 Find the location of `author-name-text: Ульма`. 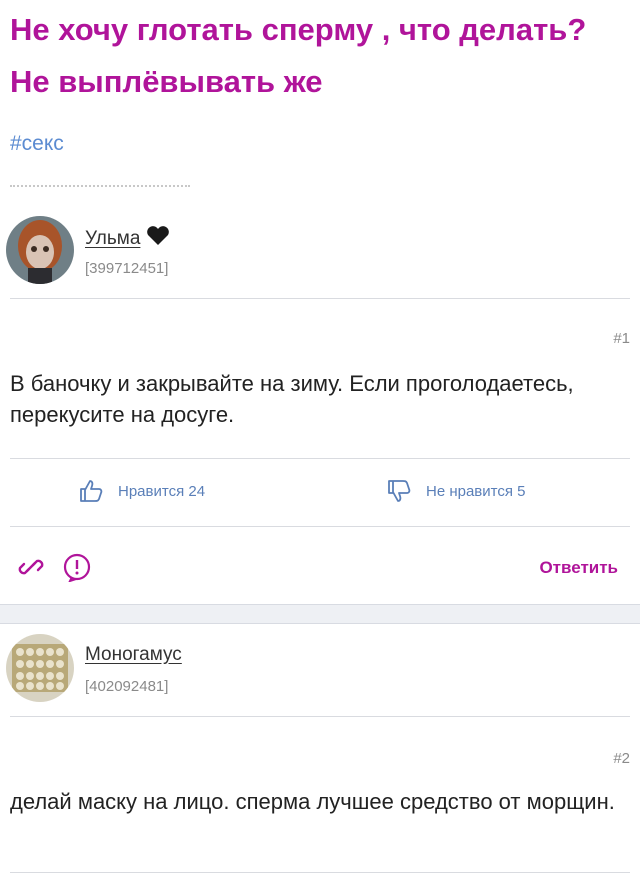

author-name-text: Ульма is located at coordinates (112, 238).